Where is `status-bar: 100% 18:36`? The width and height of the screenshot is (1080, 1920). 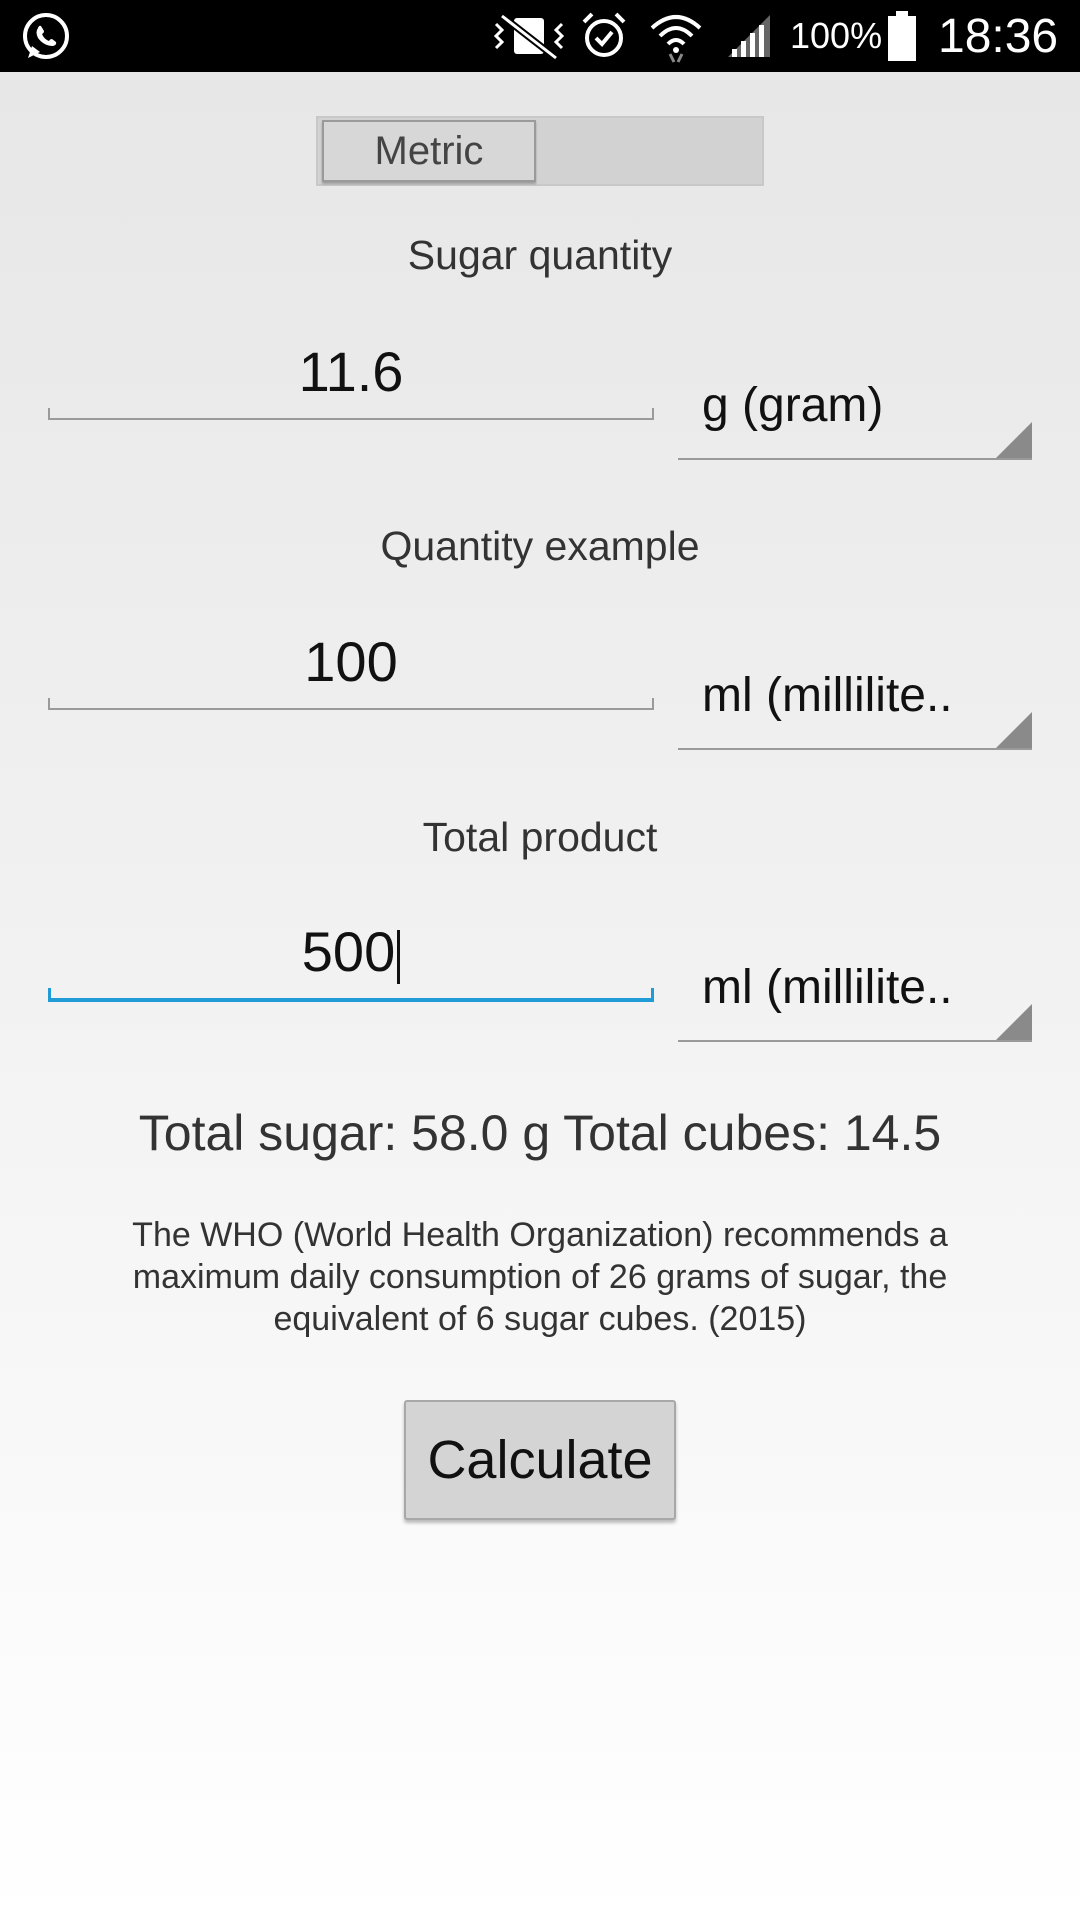 status-bar: 100% 18:36 is located at coordinates (540, 36).